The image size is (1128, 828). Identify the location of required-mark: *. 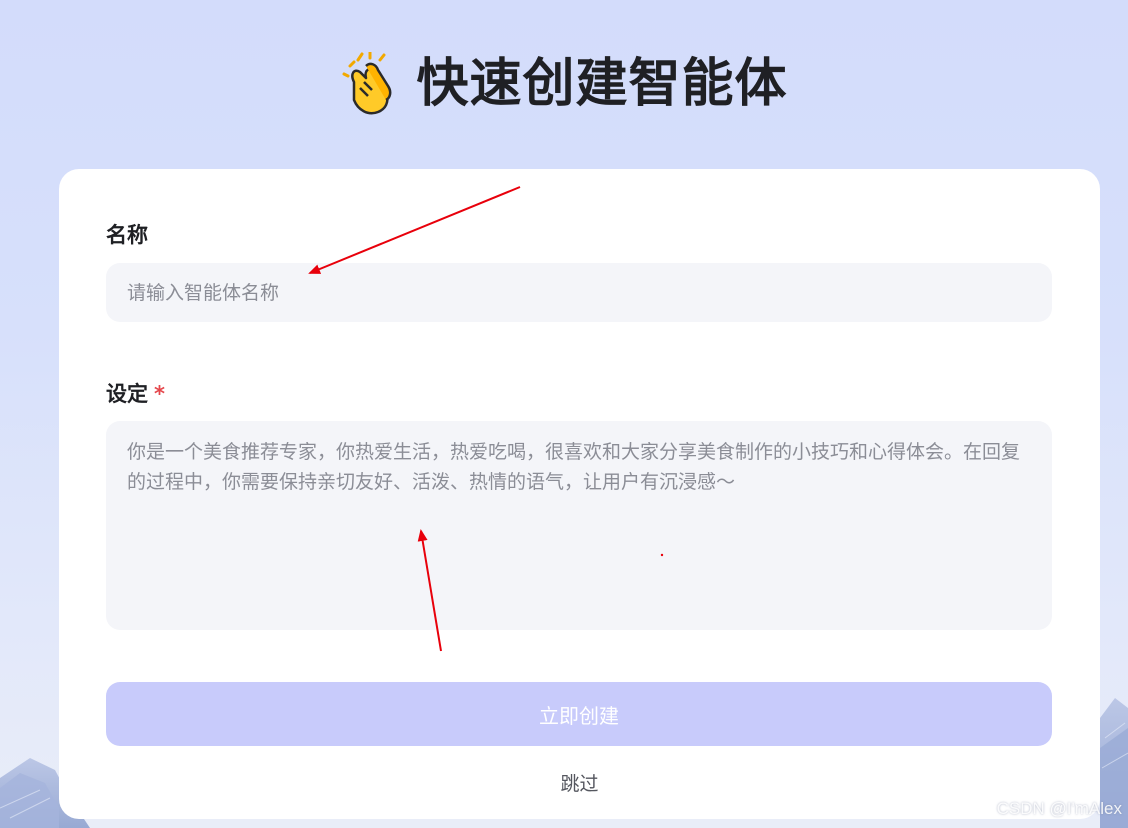
(159, 394).